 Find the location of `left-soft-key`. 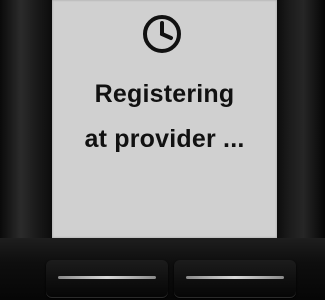

left-soft-key is located at coordinates (107, 279).